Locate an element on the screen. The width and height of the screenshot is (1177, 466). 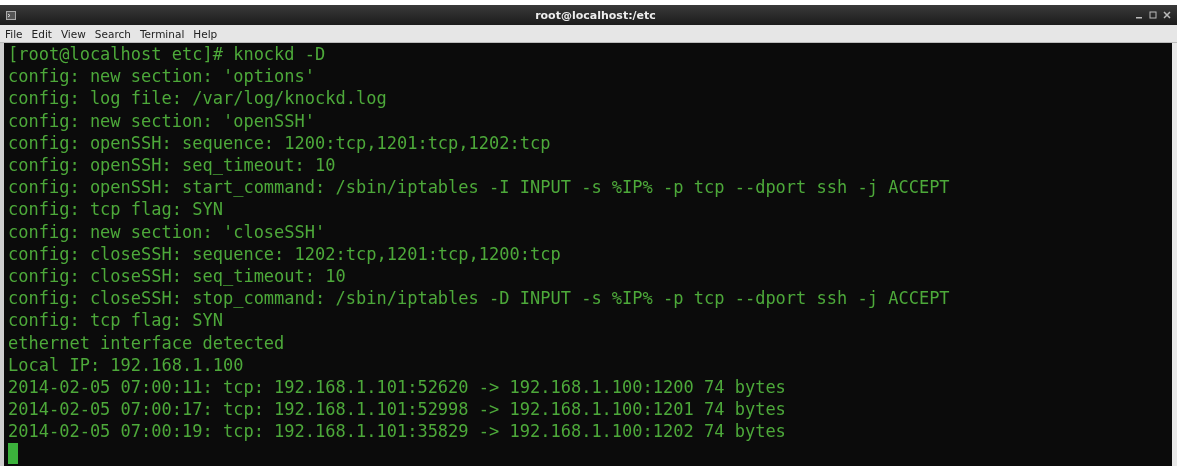
menu-item: Help is located at coordinates (205, 33).